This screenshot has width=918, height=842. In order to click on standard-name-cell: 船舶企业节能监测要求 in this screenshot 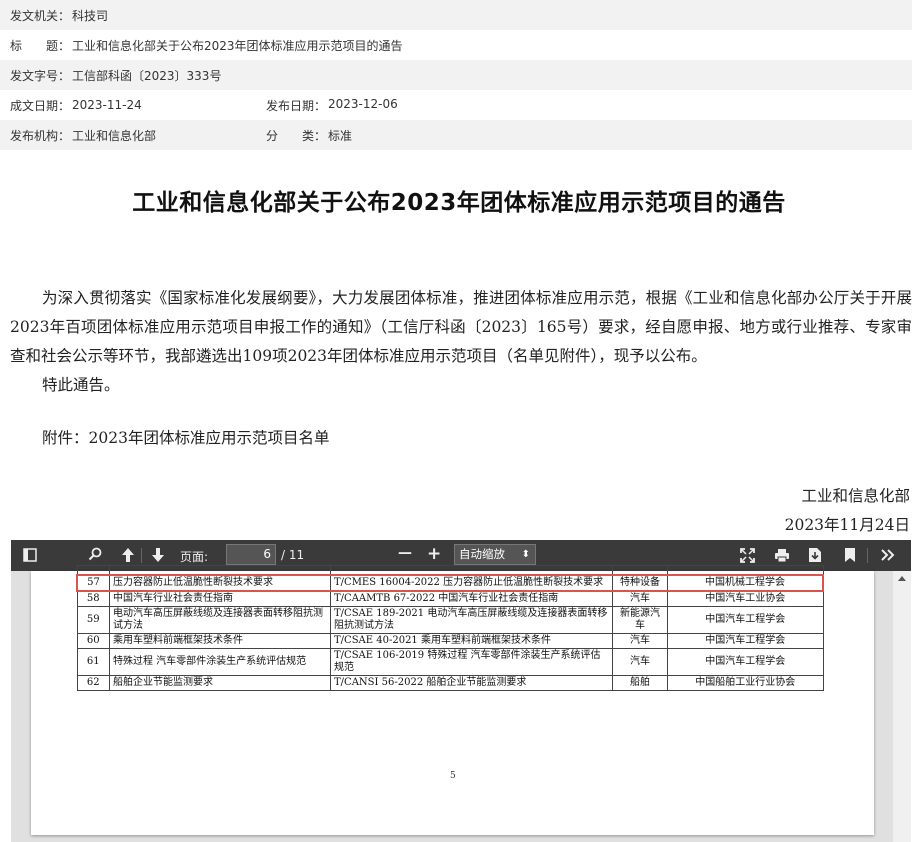, I will do `click(220, 683)`.